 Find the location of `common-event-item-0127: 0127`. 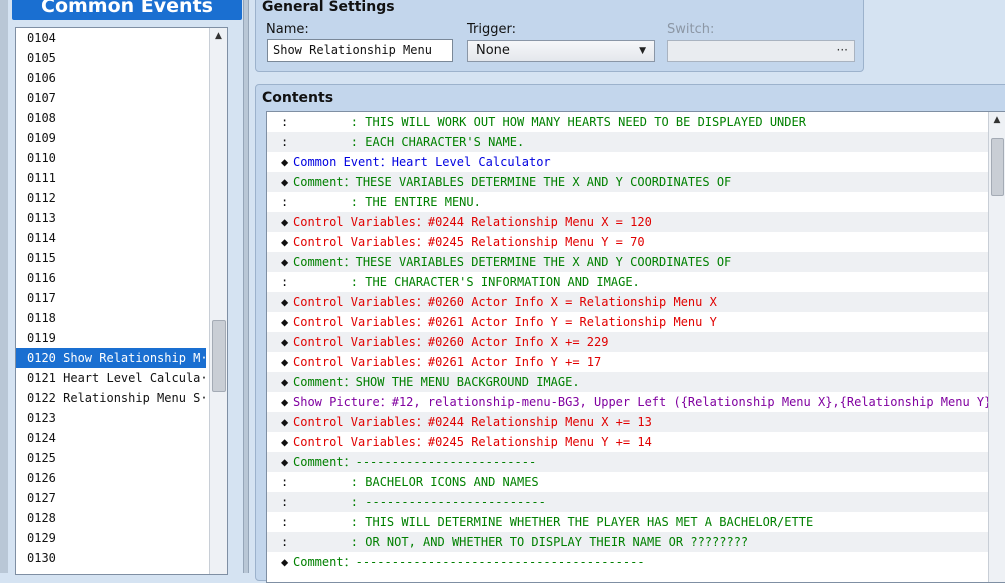

common-event-item-0127: 0127 is located at coordinates (111, 498).